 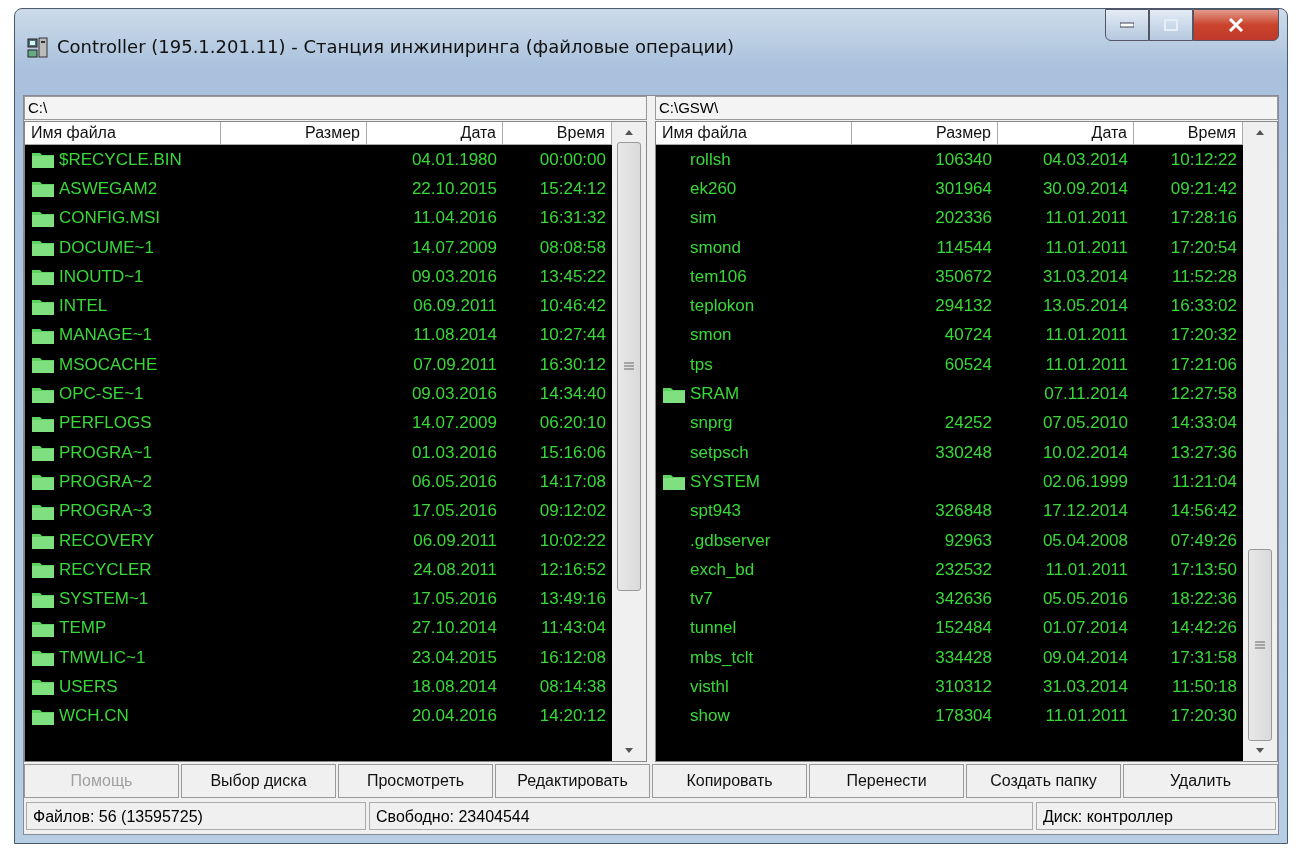 What do you see at coordinates (88, 687) in the screenshot?
I see `file-name: USERS` at bounding box center [88, 687].